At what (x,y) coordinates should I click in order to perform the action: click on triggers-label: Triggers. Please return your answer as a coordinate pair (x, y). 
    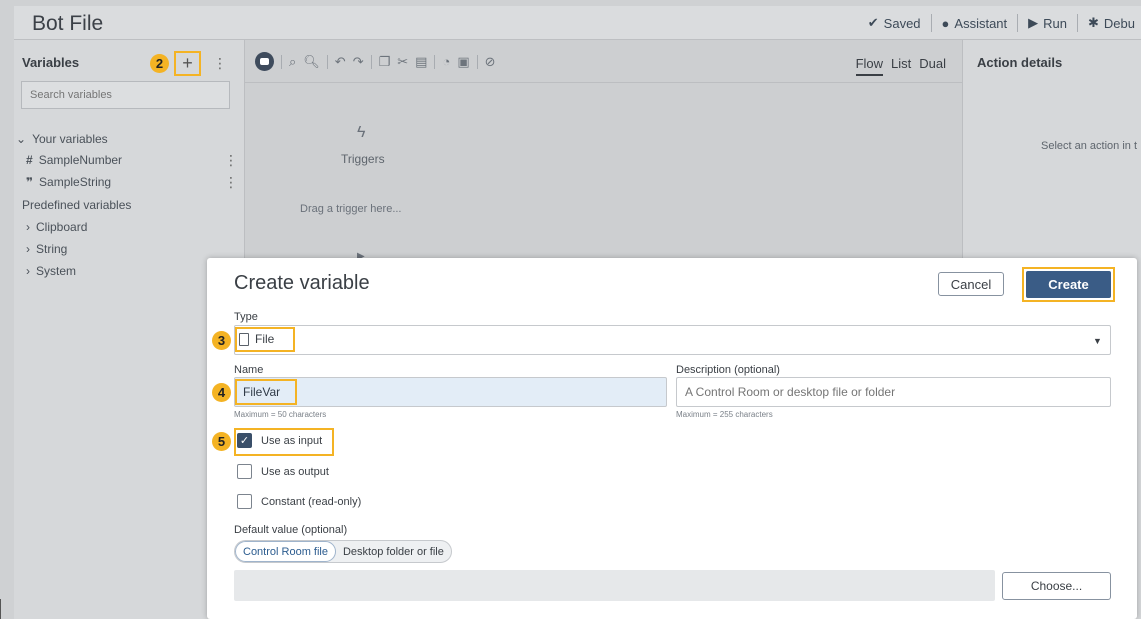
    Looking at the image, I should click on (363, 159).